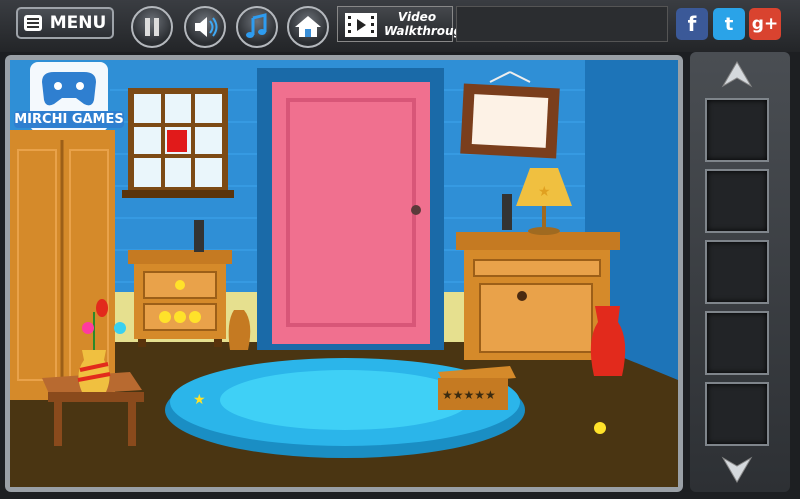 The image size is (800, 499). I want to click on sound-button, so click(205, 27).